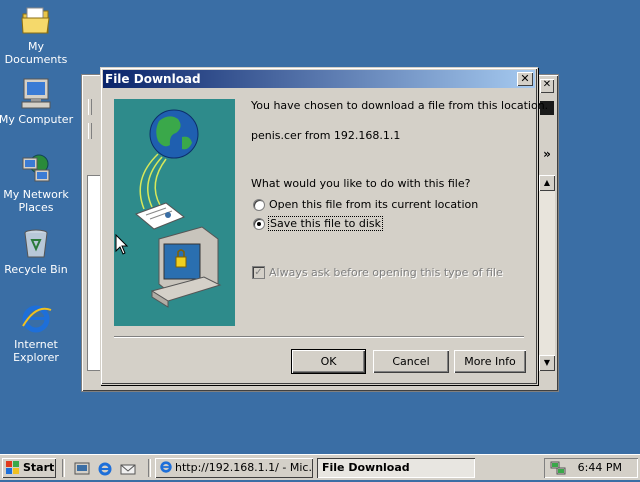  Describe the element at coordinates (128, 469) in the screenshot. I see `outlook-express-icon` at that location.